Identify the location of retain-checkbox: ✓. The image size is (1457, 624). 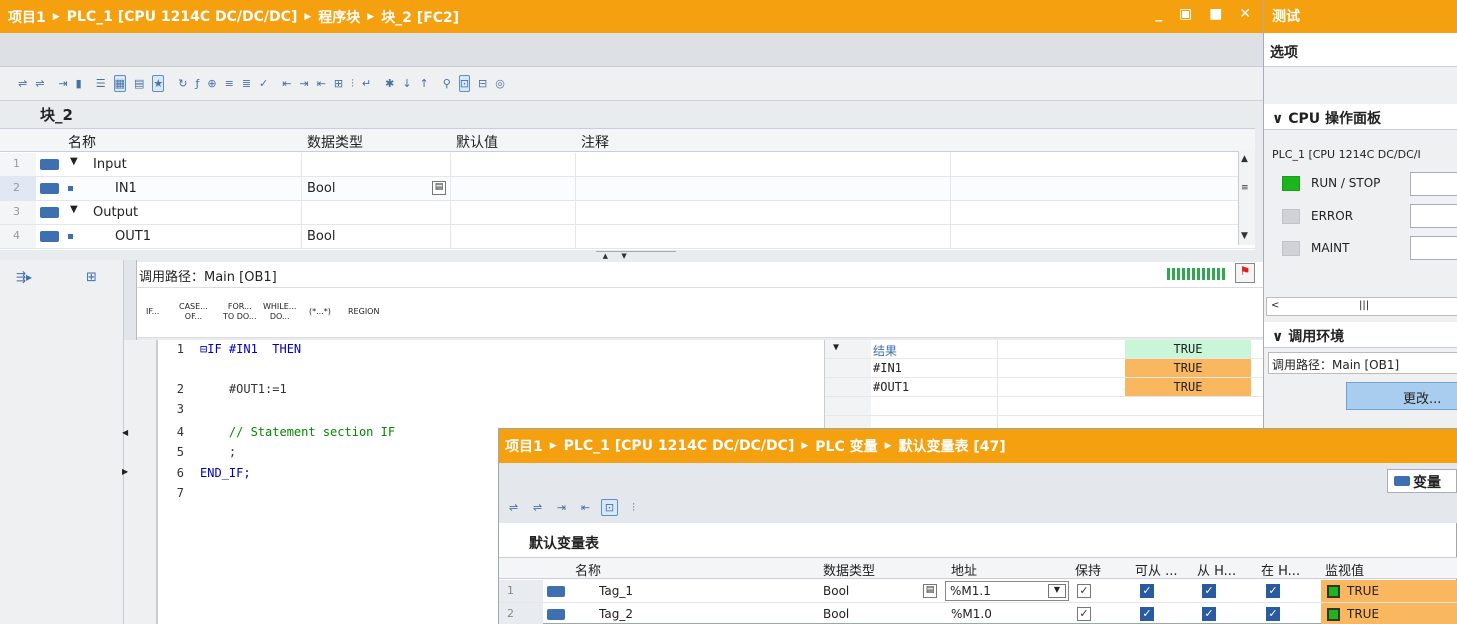
(1084, 614).